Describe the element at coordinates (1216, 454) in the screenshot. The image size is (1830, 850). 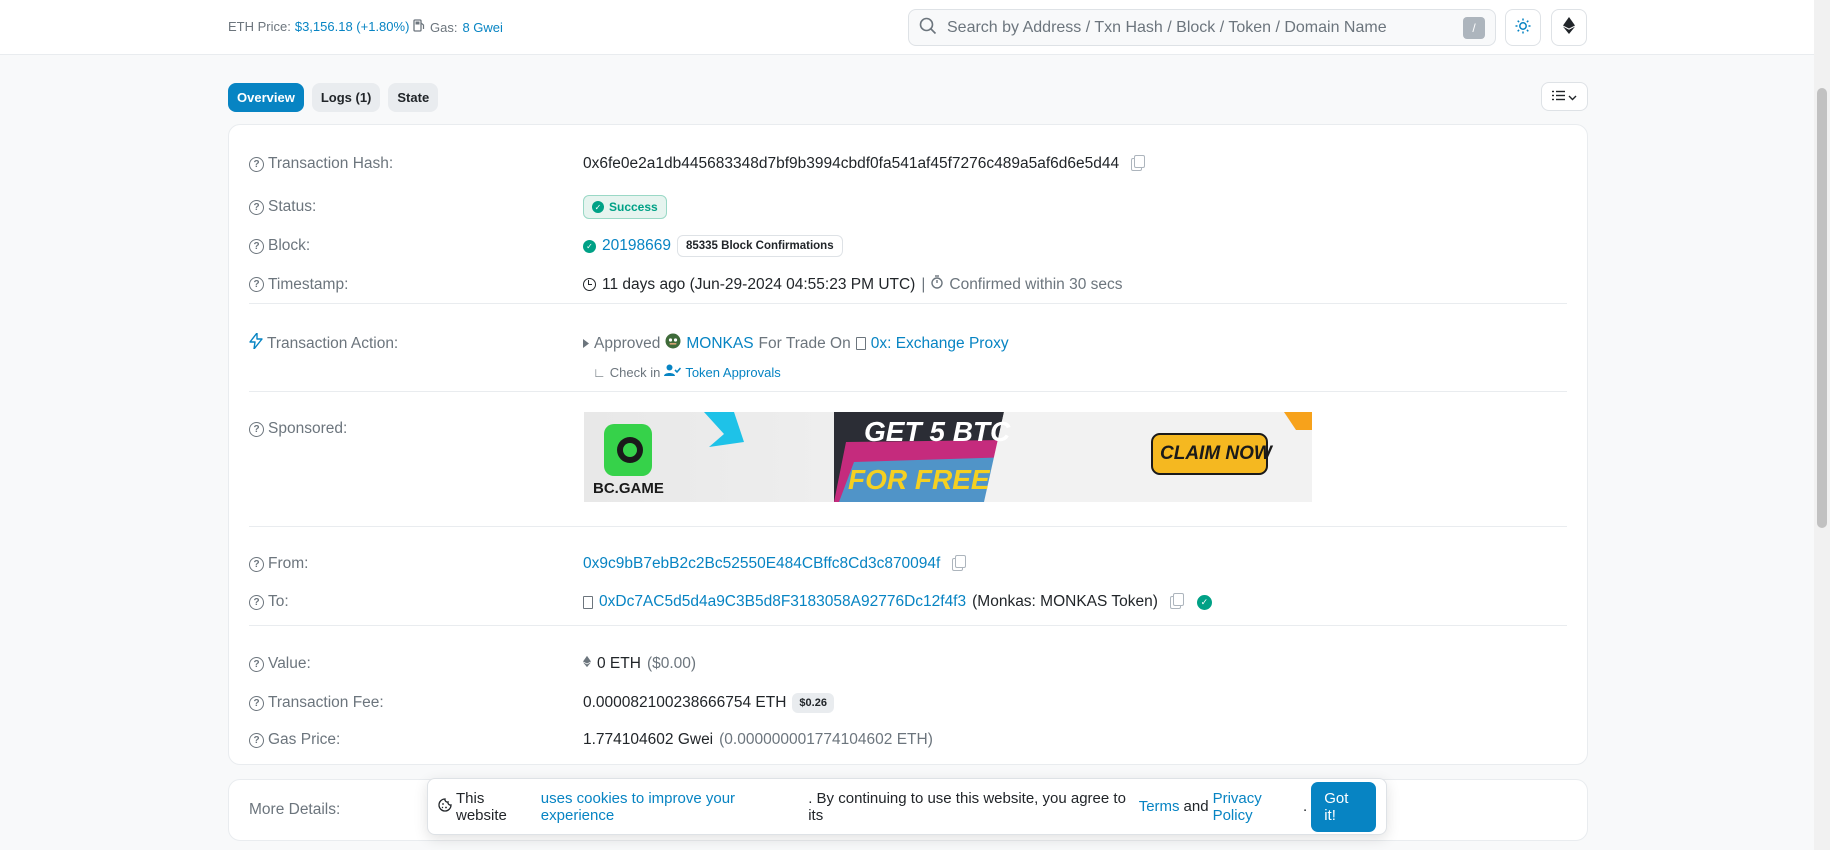
I see `banner-cta: CLAIM NOW` at that location.